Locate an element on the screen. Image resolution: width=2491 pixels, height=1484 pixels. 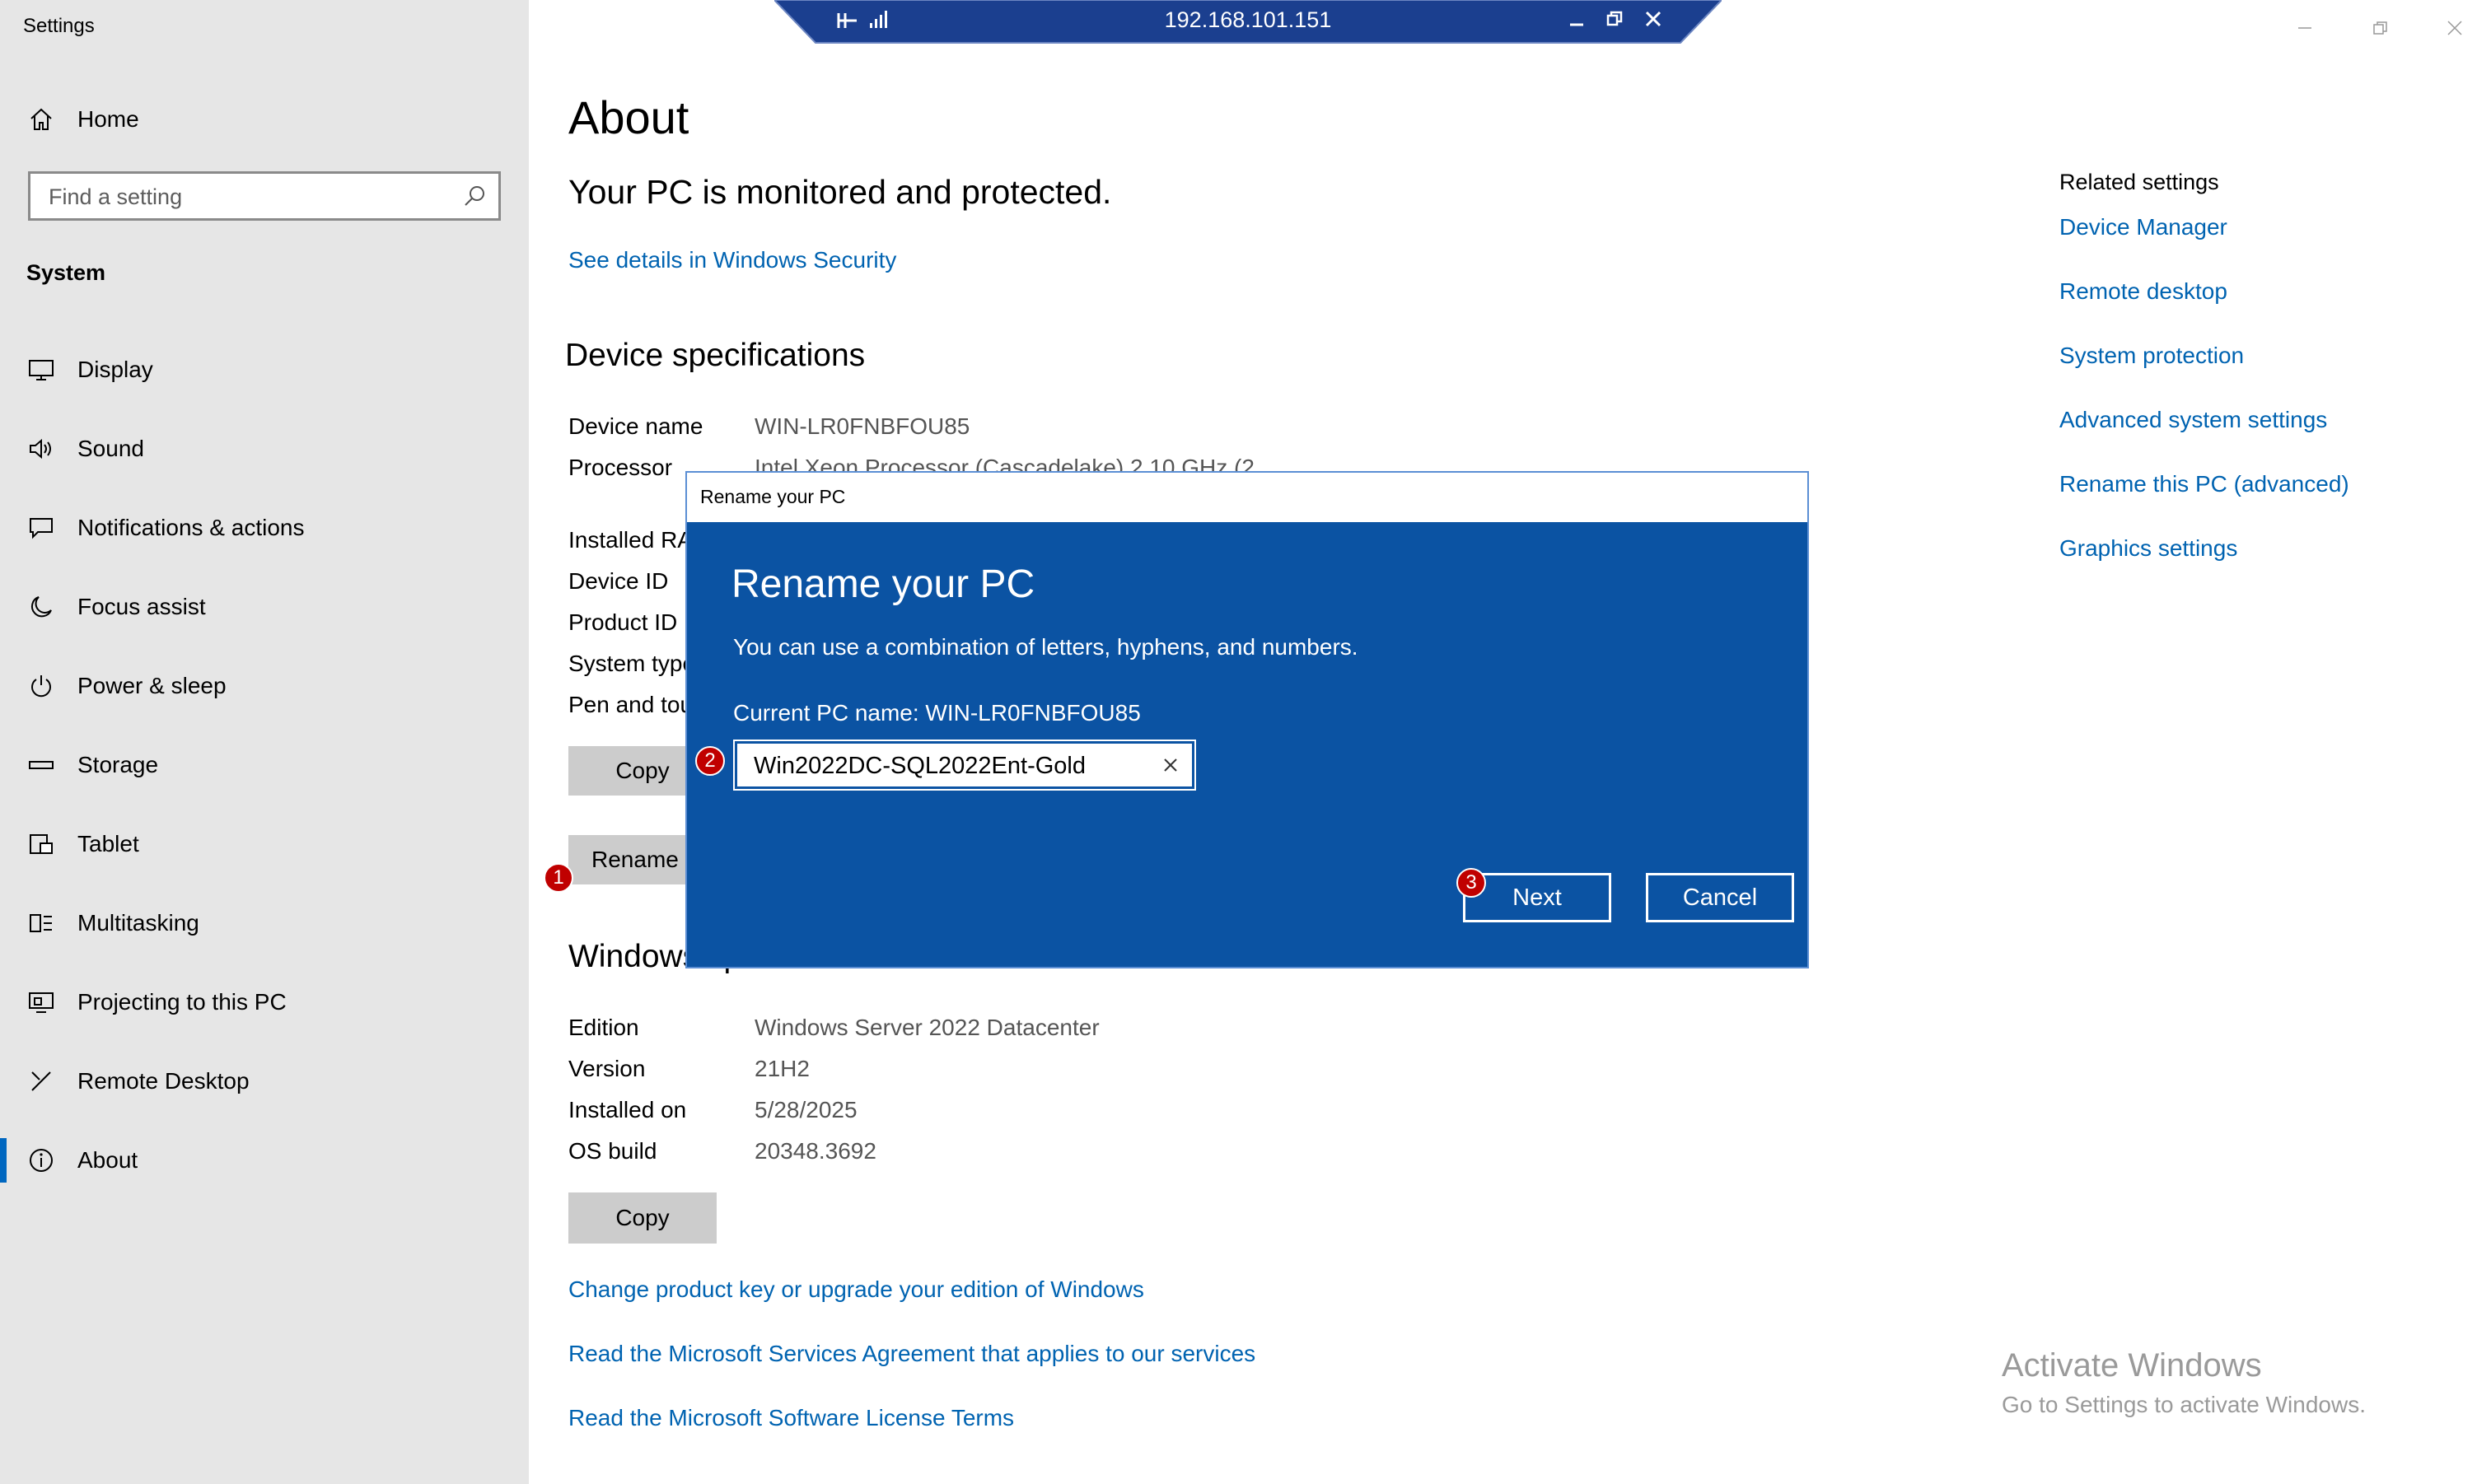
dialog-window-title: Rename your PC is located at coordinates (773, 496).